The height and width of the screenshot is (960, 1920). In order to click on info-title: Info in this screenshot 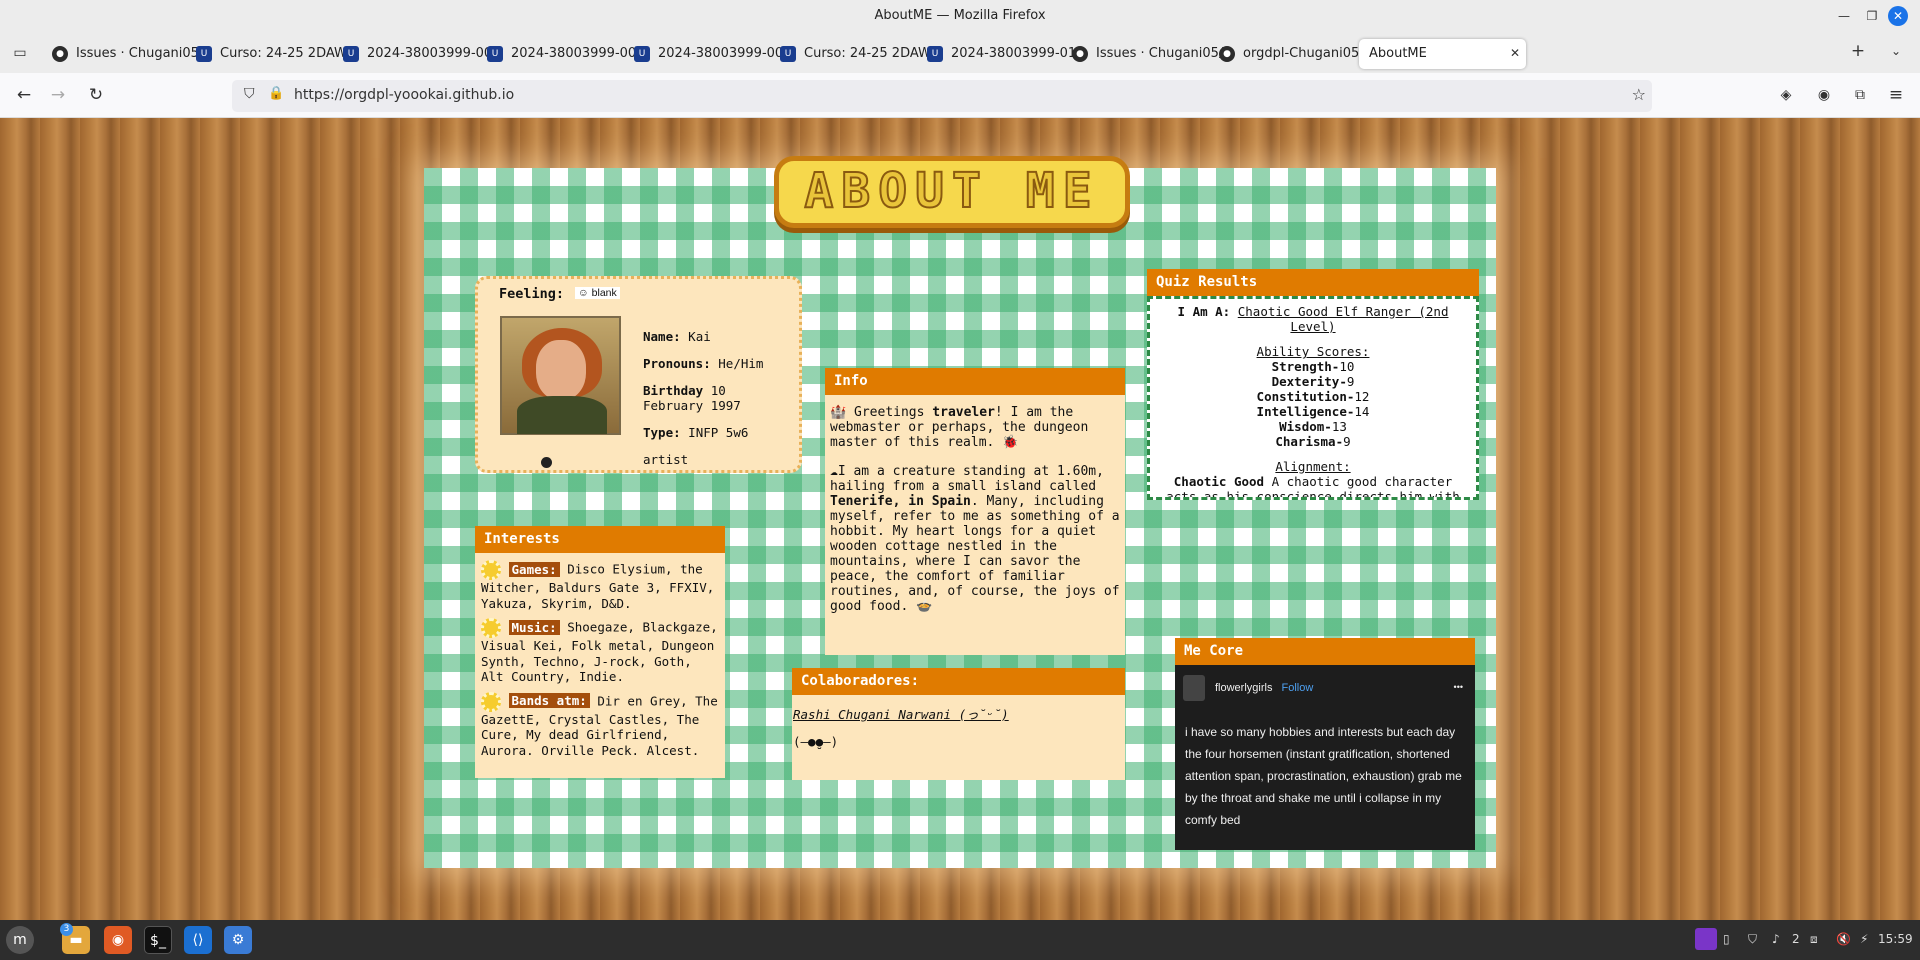, I will do `click(975, 381)`.